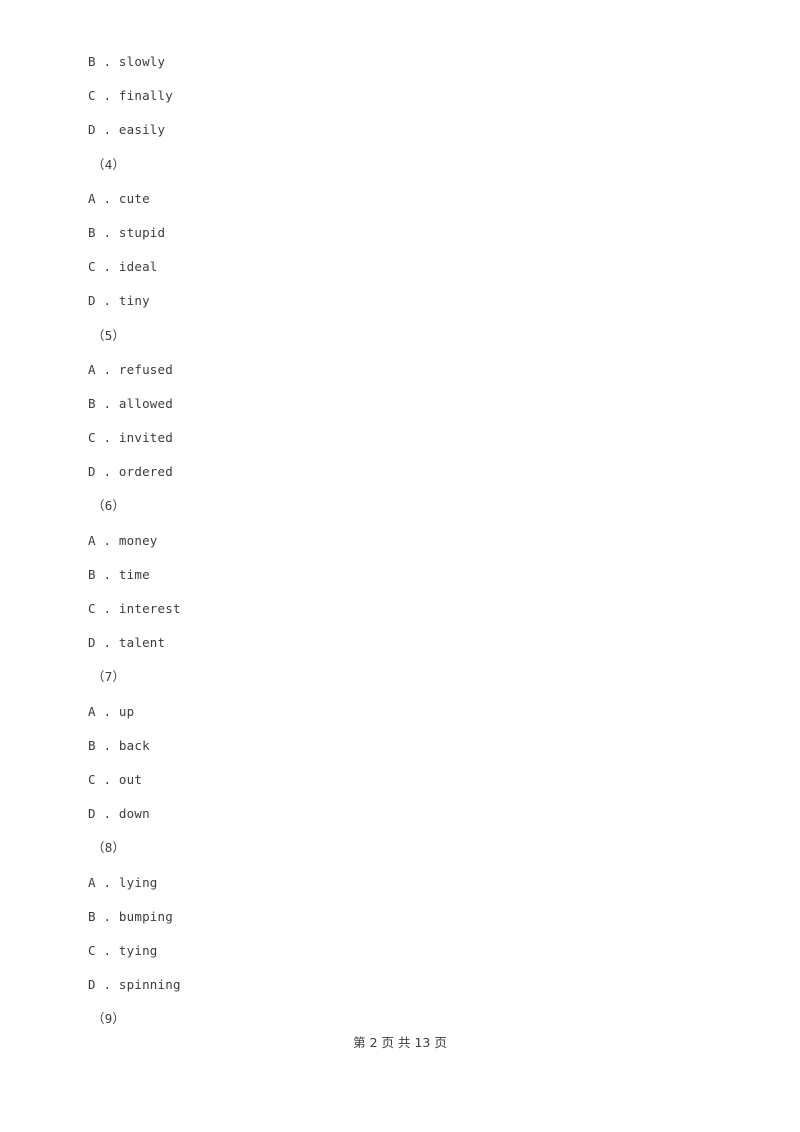 The height and width of the screenshot is (1132, 800). What do you see at coordinates (111, 711) in the screenshot?
I see `answer-option: A . up` at bounding box center [111, 711].